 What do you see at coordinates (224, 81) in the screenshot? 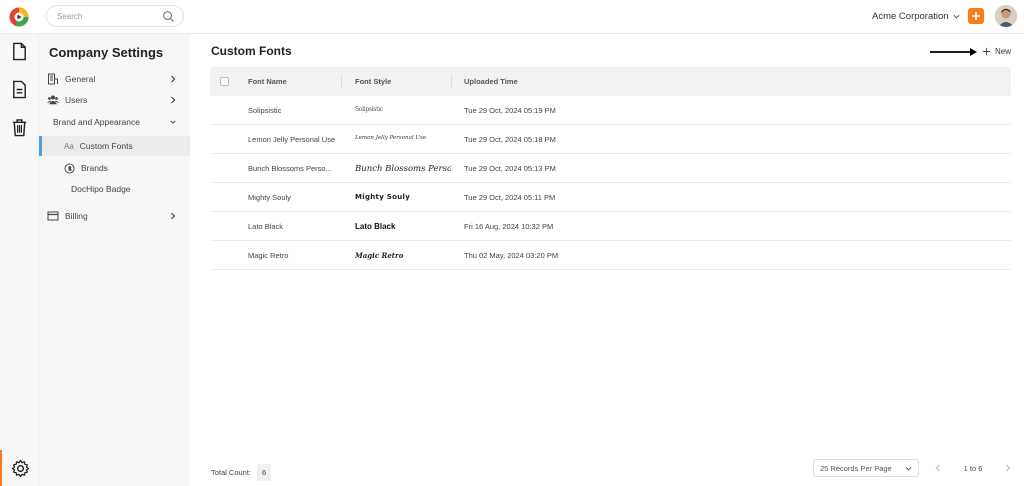
I see `select-all-checkbox` at bounding box center [224, 81].